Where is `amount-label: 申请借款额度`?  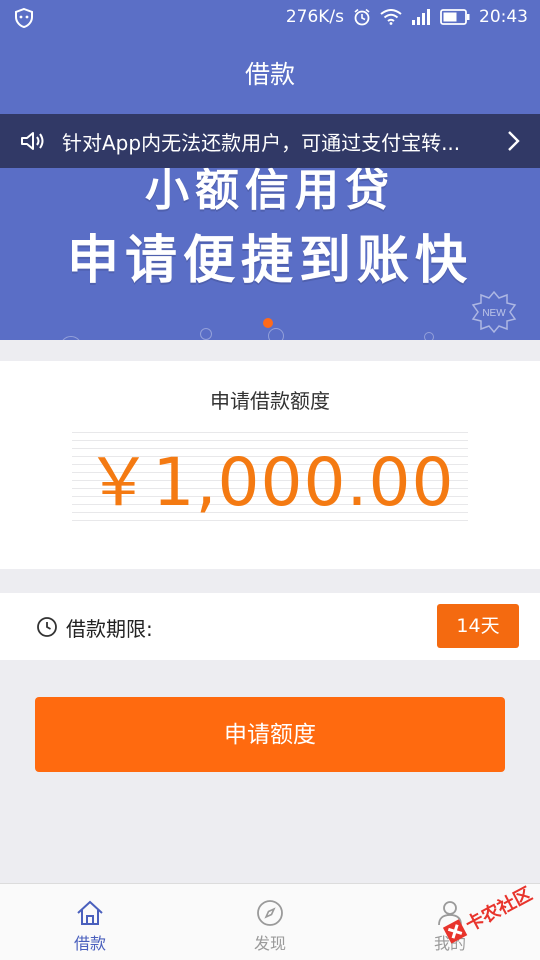 amount-label: 申请借款额度 is located at coordinates (270, 401).